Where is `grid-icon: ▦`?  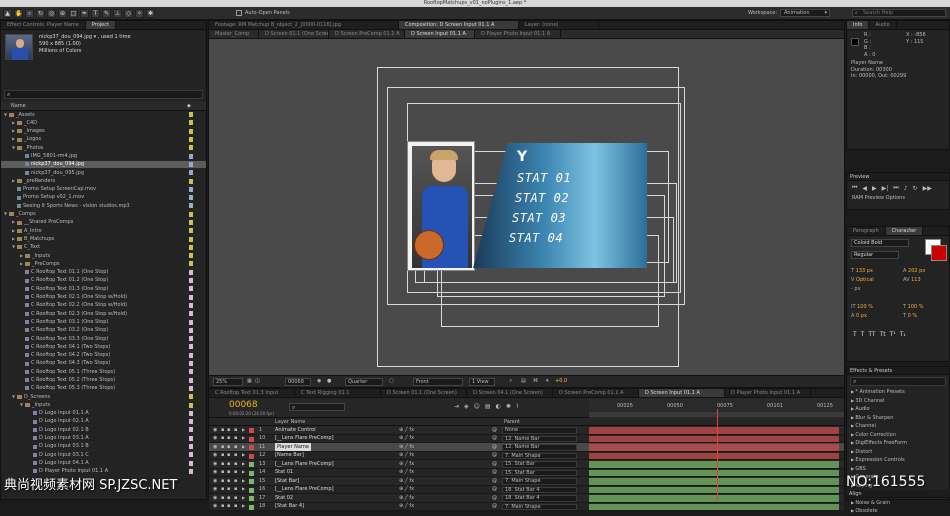 grid-icon: ▦ is located at coordinates (249, 381).